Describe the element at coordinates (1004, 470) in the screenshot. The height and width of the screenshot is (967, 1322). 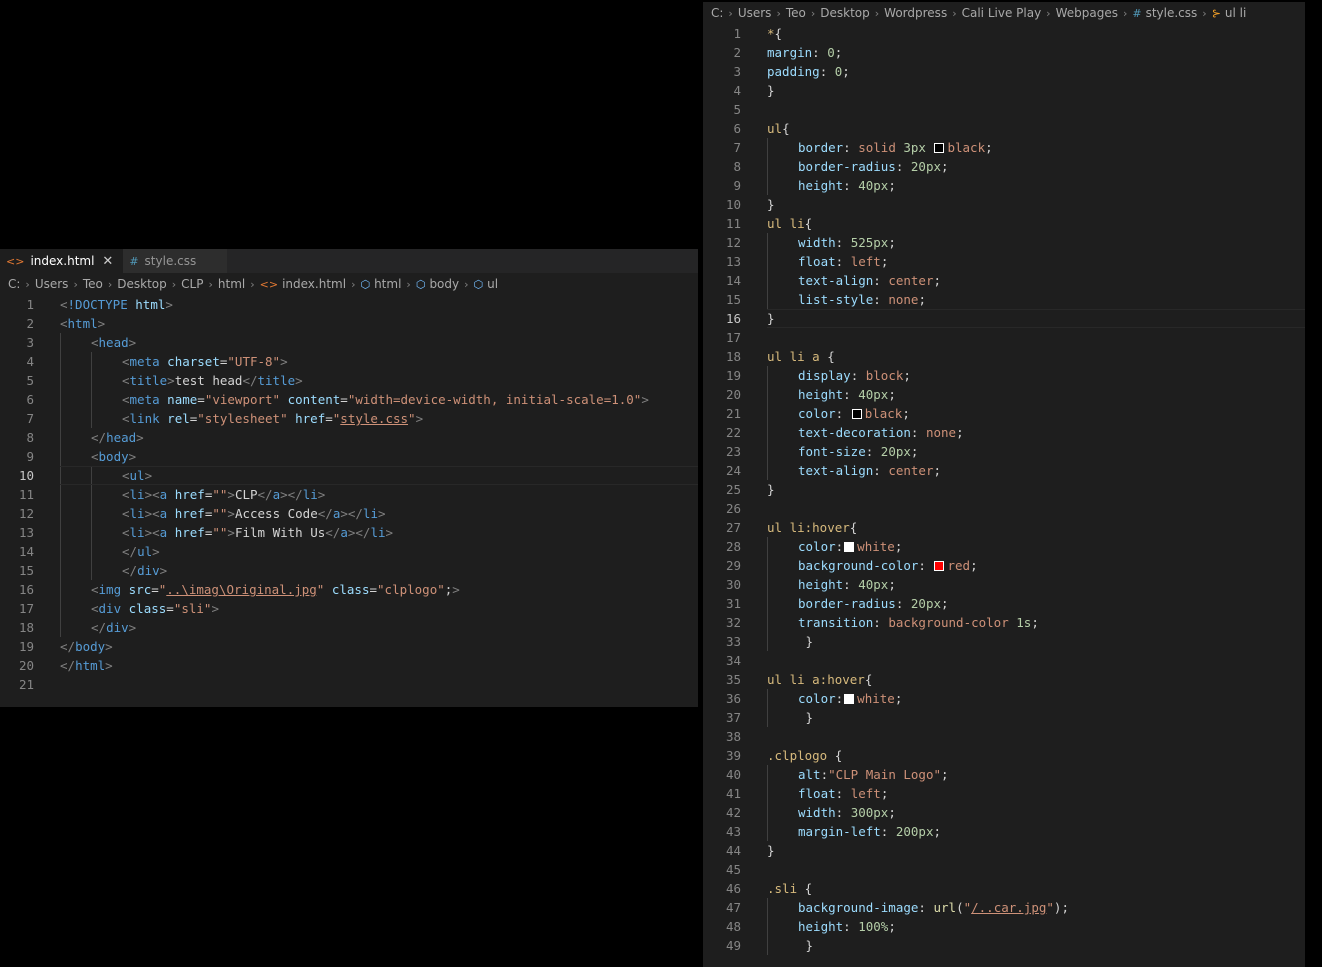
I see `code-line: 24 text-align: center;` at that location.